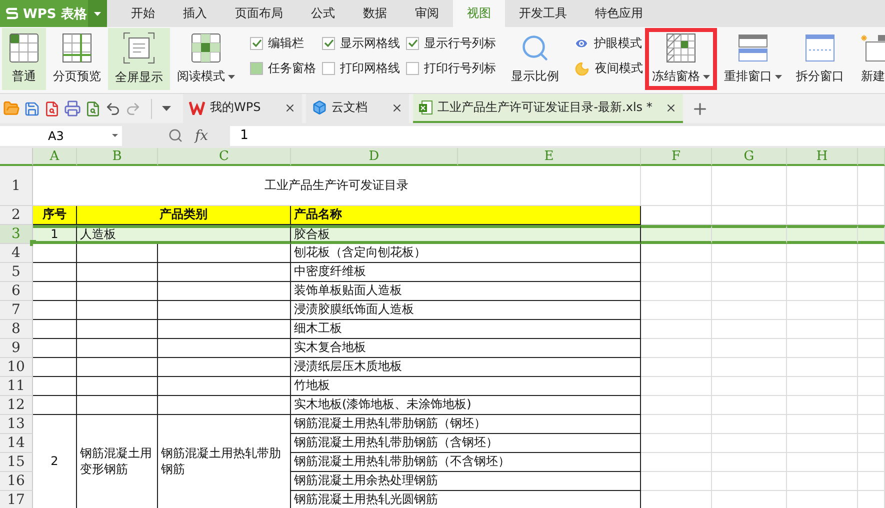  What do you see at coordinates (143, 13) in the screenshot?
I see `menu-tab: 开始` at bounding box center [143, 13].